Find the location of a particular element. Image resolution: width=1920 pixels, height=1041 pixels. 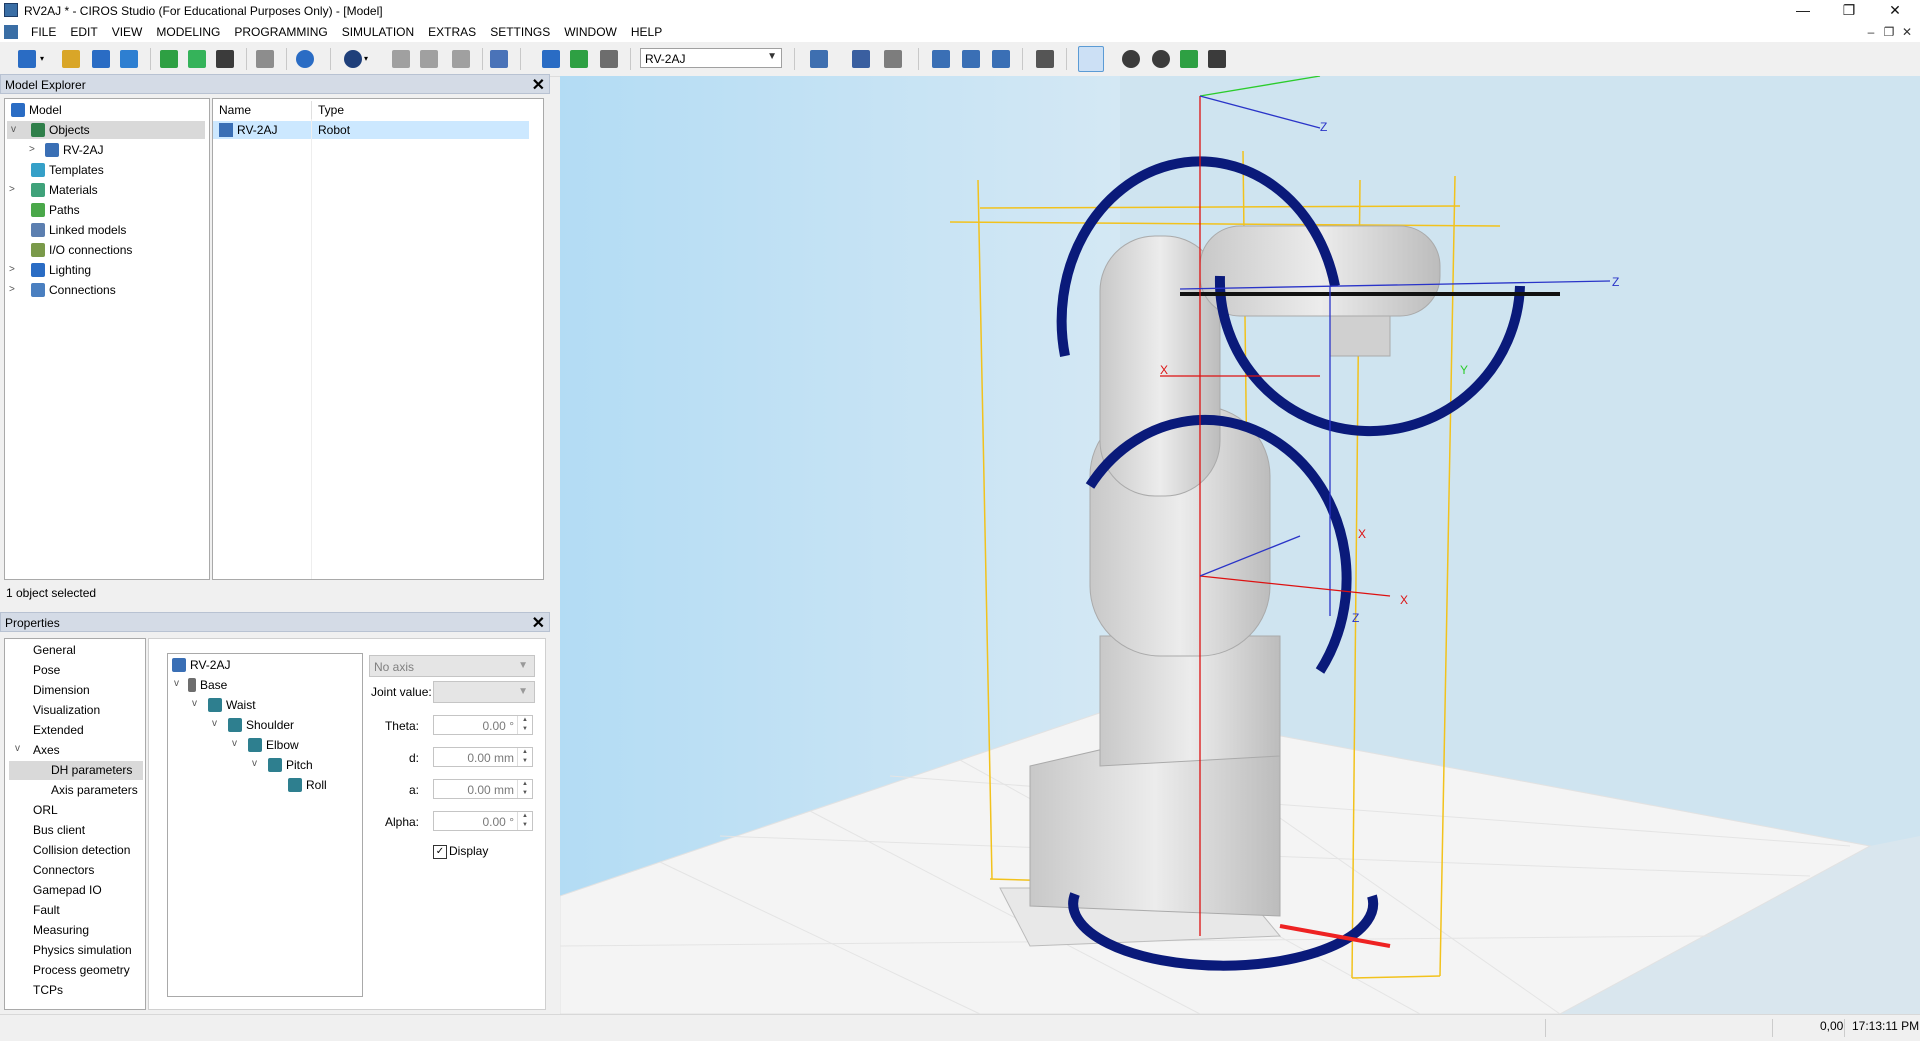

menu-view: VIEW is located at coordinates (127, 32).